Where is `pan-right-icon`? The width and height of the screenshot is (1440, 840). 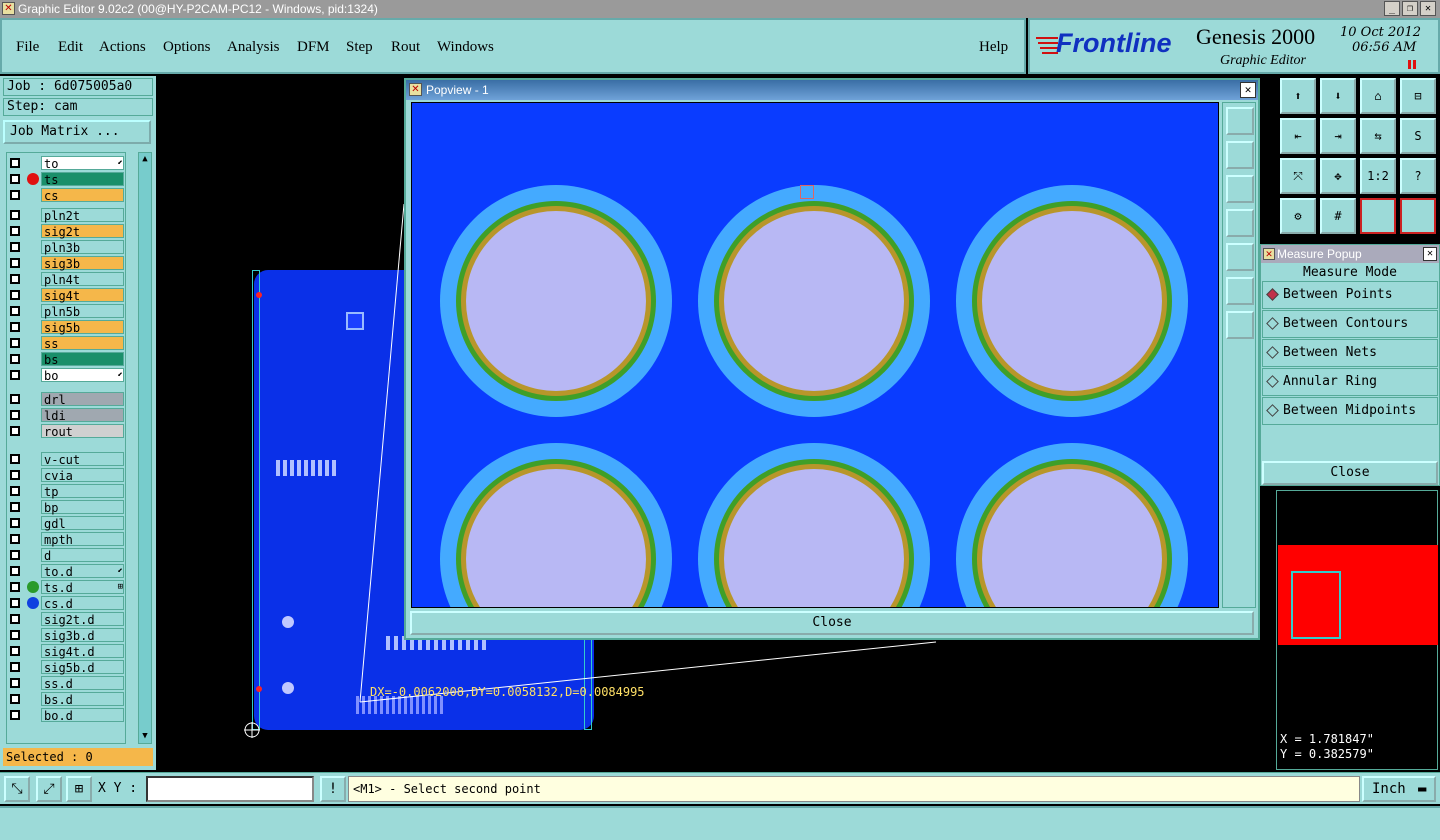 pan-right-icon is located at coordinates (1240, 257).